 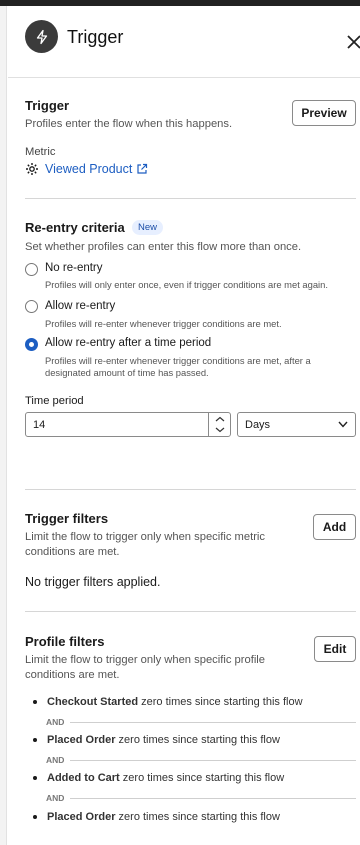 What do you see at coordinates (184, 77) in the screenshot?
I see `header-divider` at bounding box center [184, 77].